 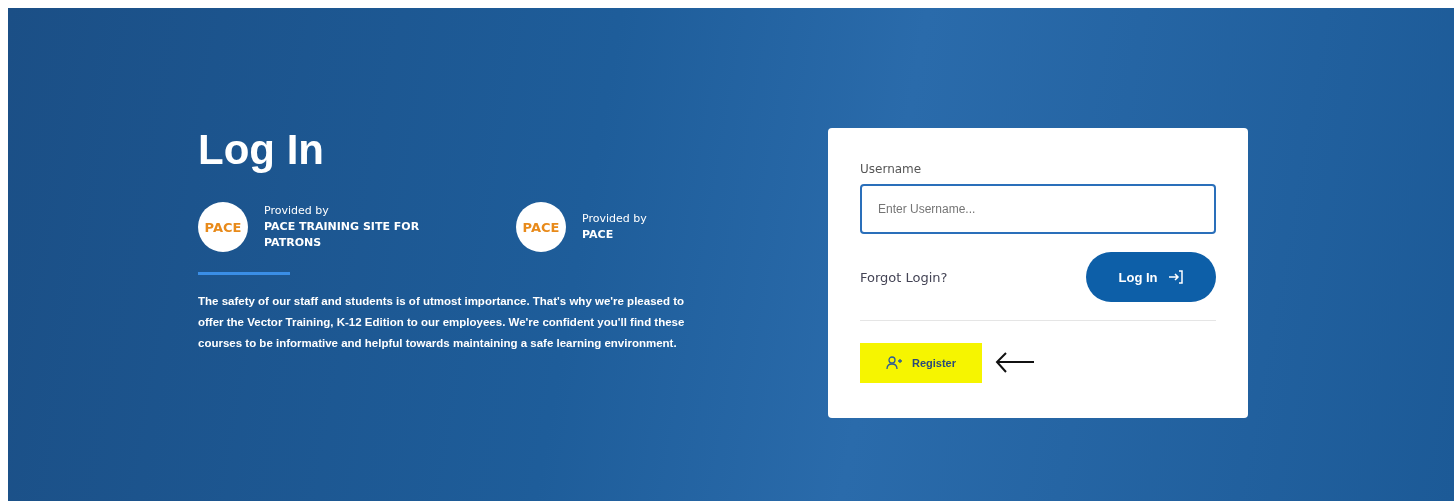 What do you see at coordinates (921, 363) in the screenshot?
I see `register-button: Register` at bounding box center [921, 363].